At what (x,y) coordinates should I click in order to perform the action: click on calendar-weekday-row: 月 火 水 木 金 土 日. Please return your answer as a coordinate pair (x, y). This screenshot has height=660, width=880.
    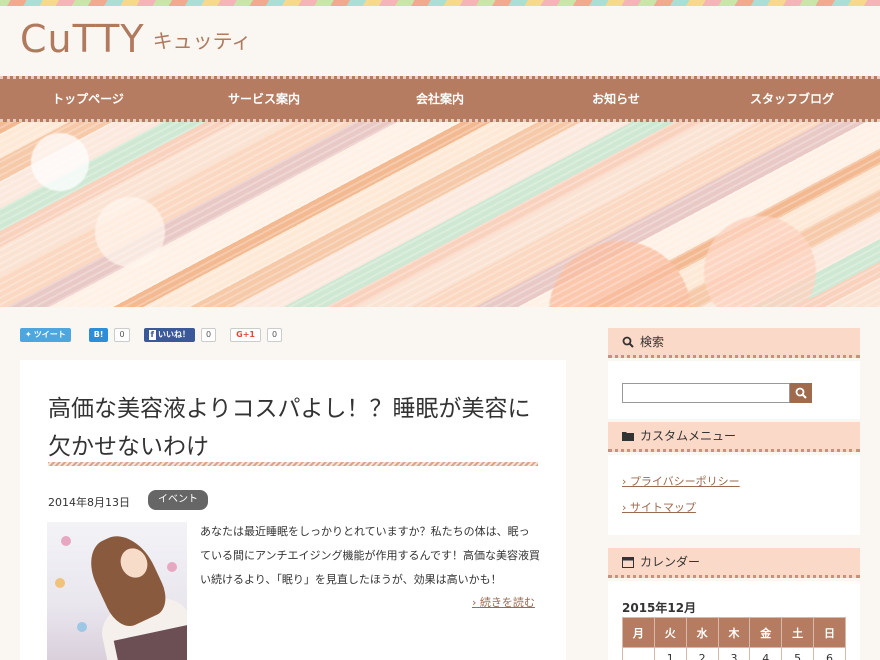
    Looking at the image, I should click on (734, 632).